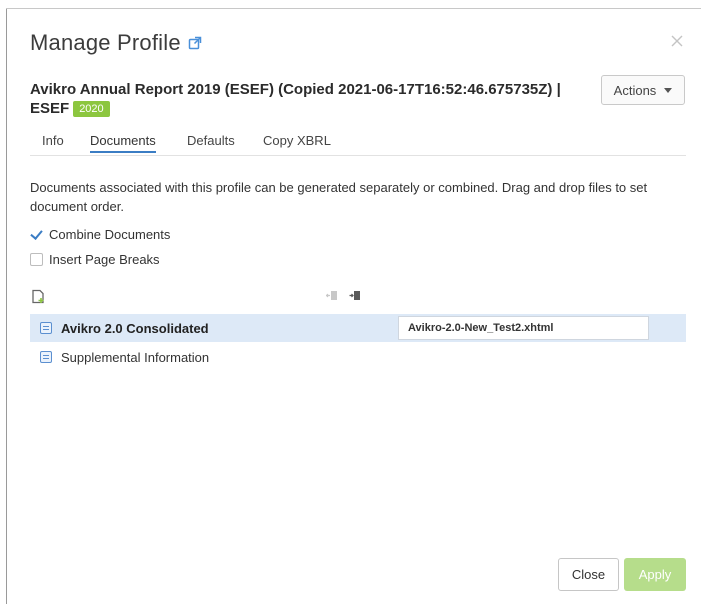 This screenshot has height=604, width=701. Describe the element at coordinates (297, 140) in the screenshot. I see `tab-copy-xbrl: Copy XBRL` at that location.